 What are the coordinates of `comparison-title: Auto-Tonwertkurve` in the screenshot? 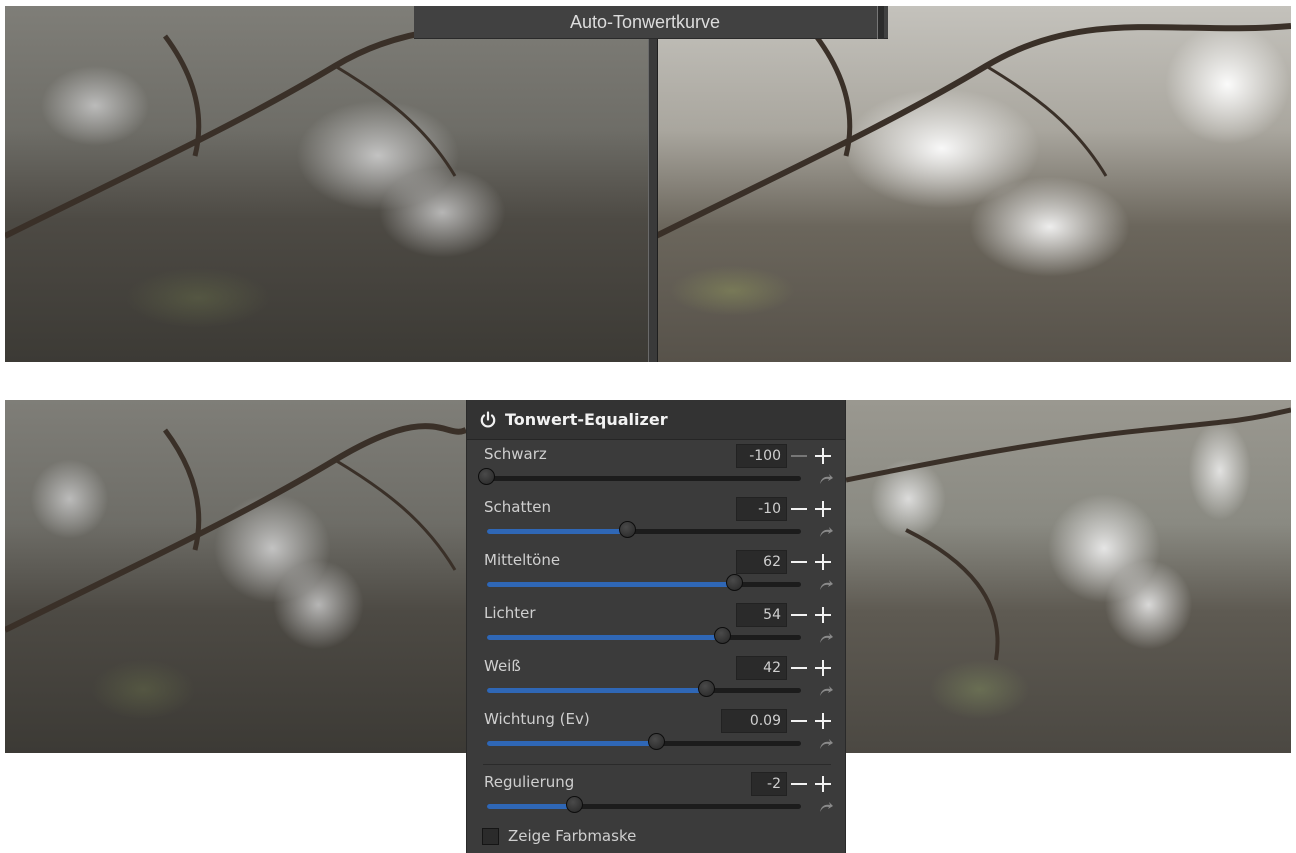 It's located at (645, 22).